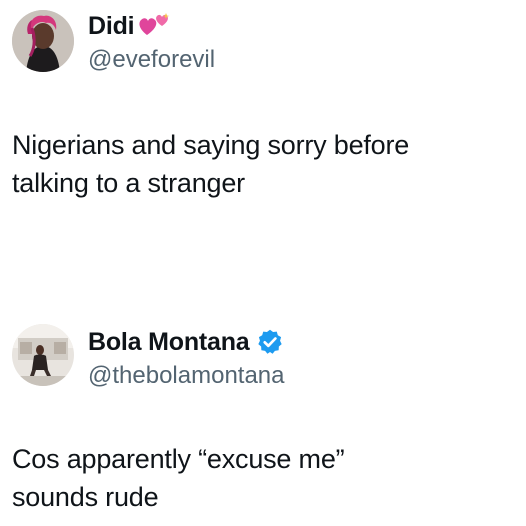 This screenshot has height=526, width=526. I want to click on display-name: Didi, so click(111, 26).